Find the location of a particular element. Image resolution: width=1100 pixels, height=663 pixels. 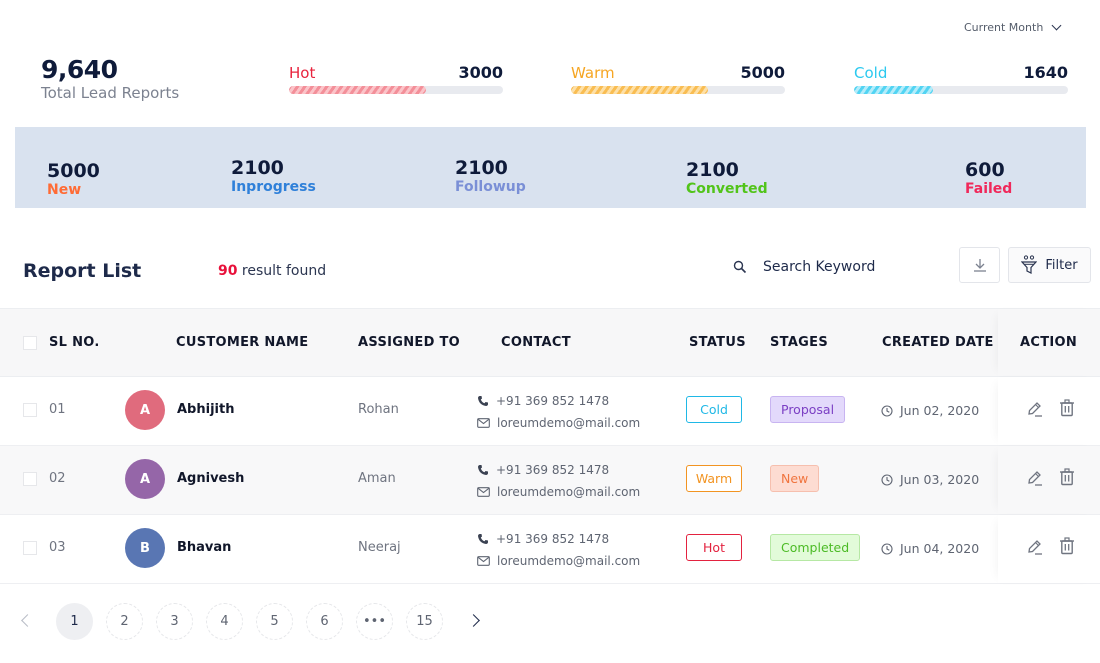

select-all-checkbox is located at coordinates (30, 343).